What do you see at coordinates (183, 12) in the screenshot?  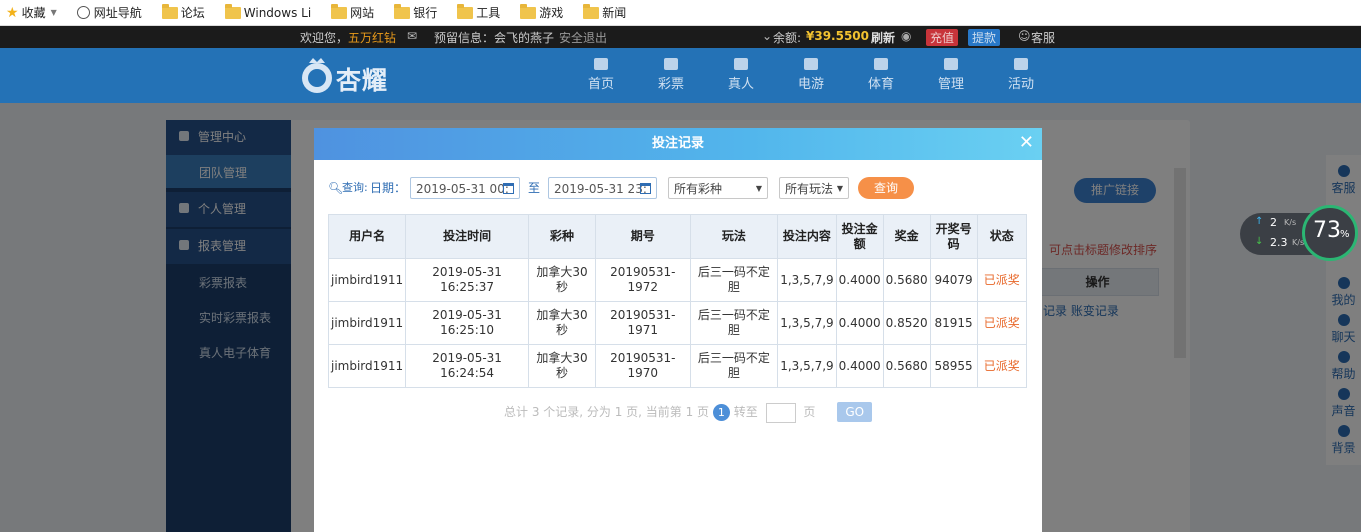 I see `bookmark-folder: 论坛` at bounding box center [183, 12].